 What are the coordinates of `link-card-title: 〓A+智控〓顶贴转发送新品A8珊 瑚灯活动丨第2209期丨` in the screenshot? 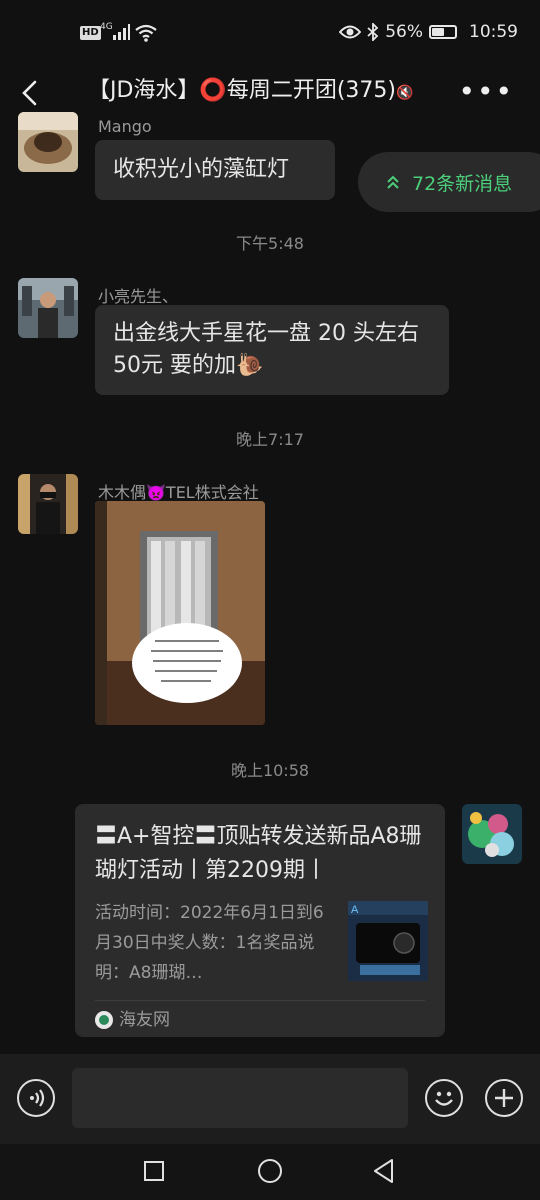 It's located at (258, 853).